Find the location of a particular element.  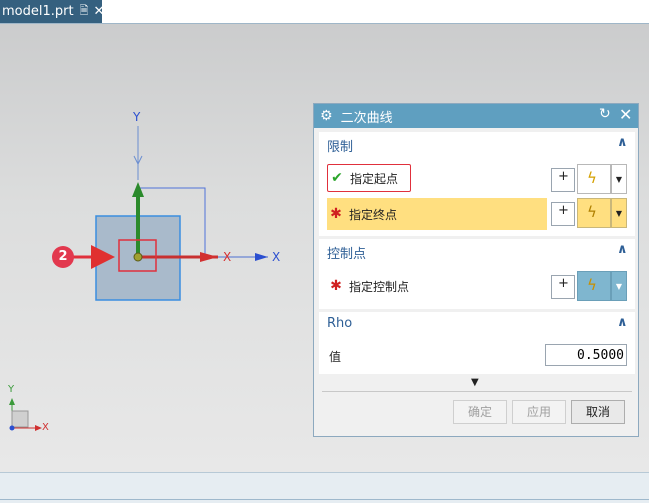

ok-button: 确定 is located at coordinates (480, 412).